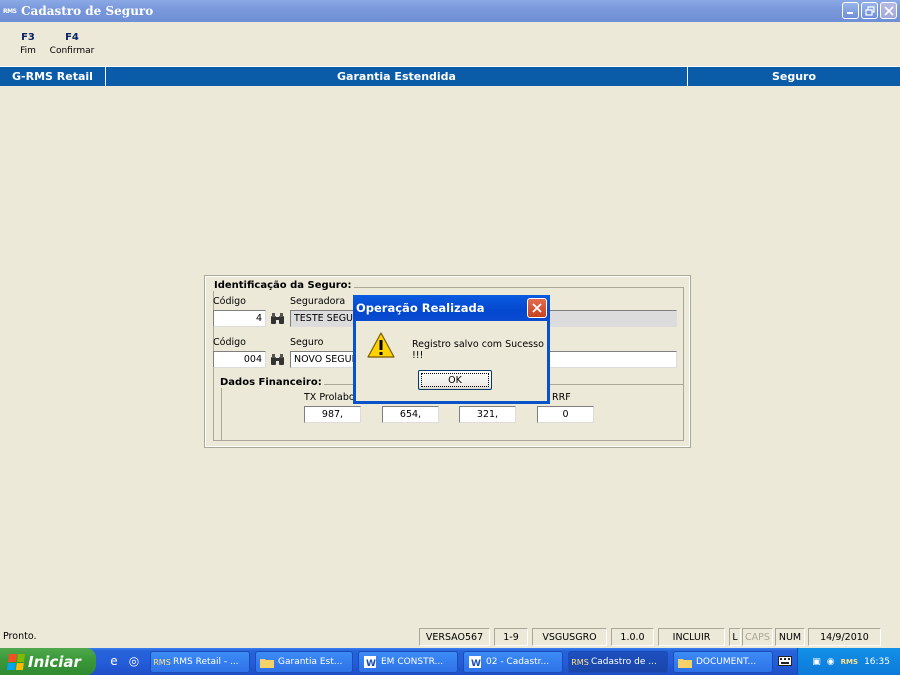  I want to click on search-seguro-button, so click(277, 359).